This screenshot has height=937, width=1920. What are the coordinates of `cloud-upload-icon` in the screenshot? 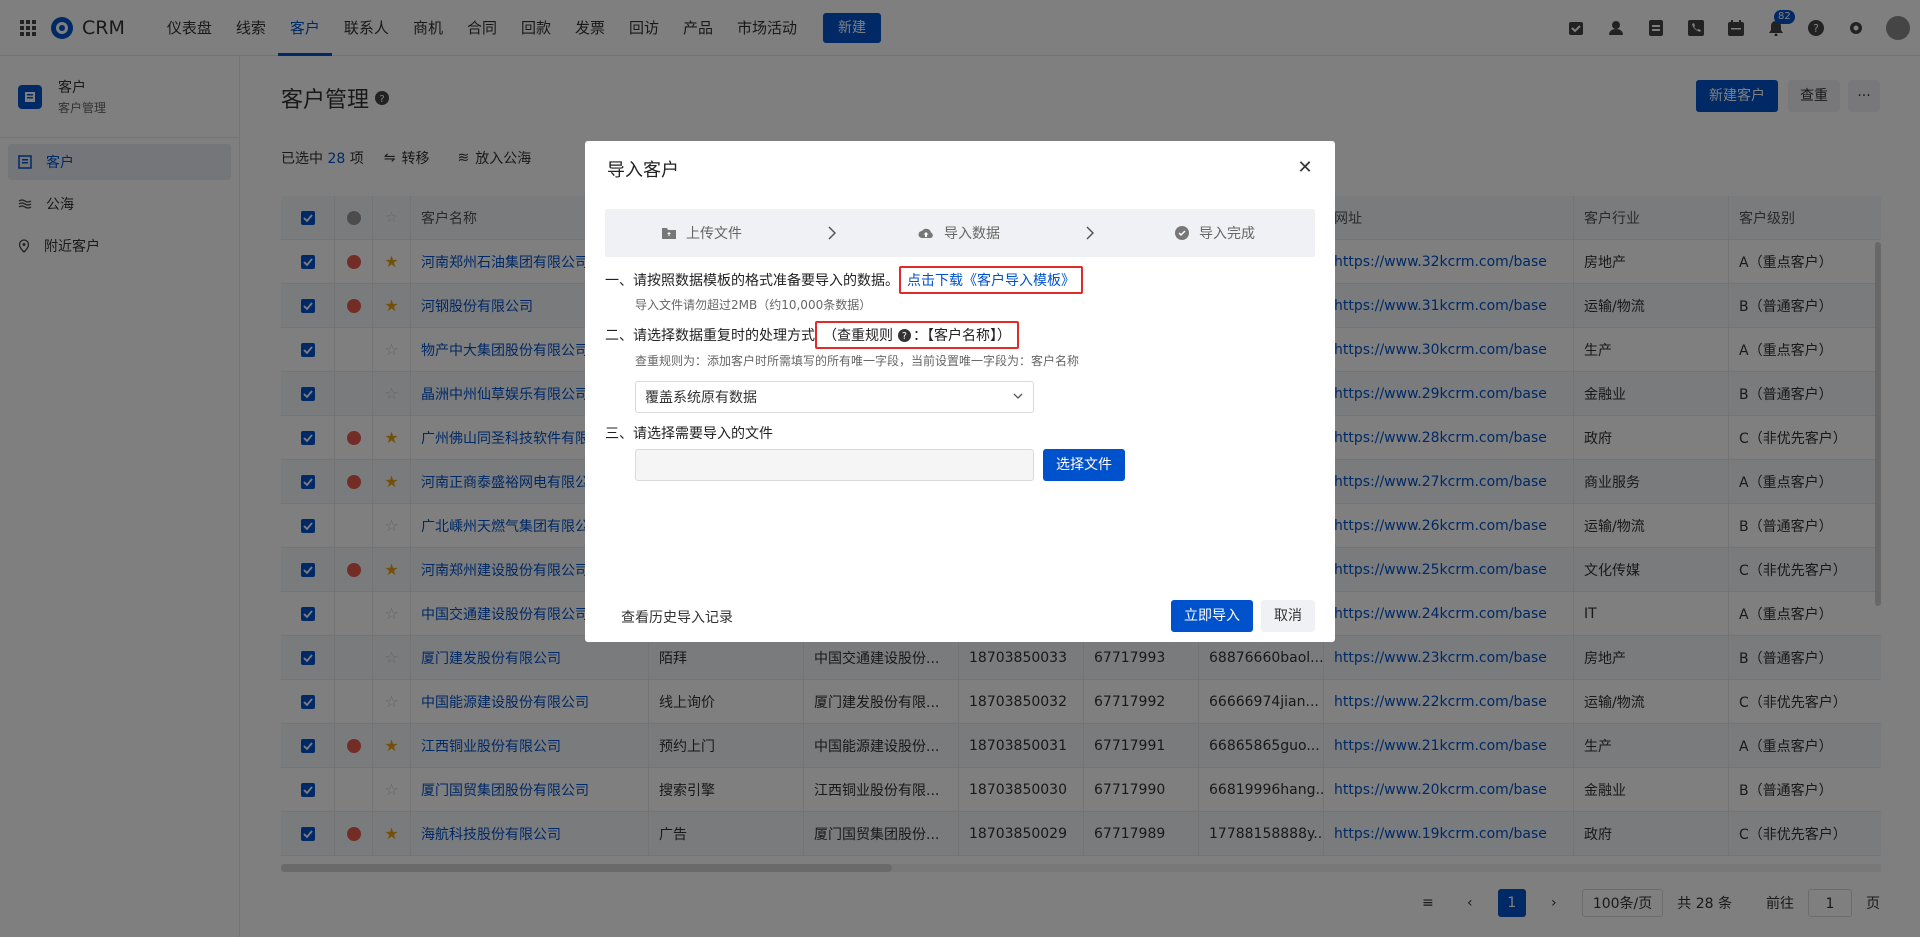 It's located at (925, 233).